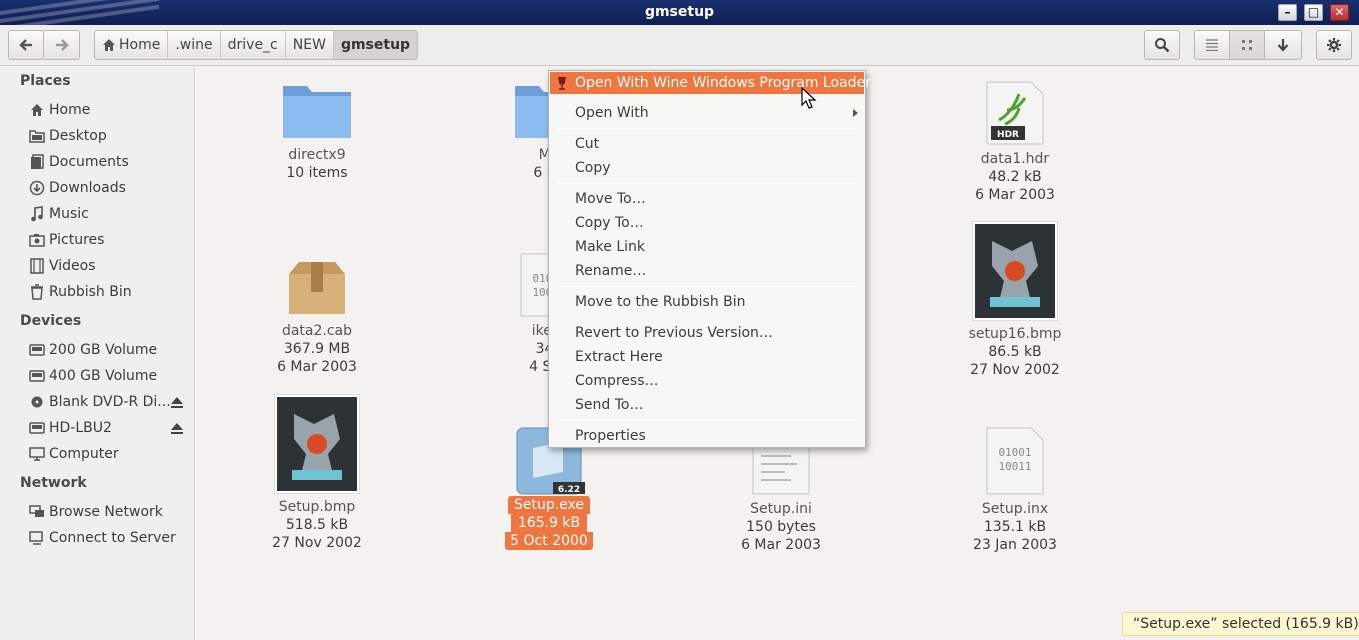  Describe the element at coordinates (707, 144) in the screenshot. I see `menu-item-cut: Cut` at that location.